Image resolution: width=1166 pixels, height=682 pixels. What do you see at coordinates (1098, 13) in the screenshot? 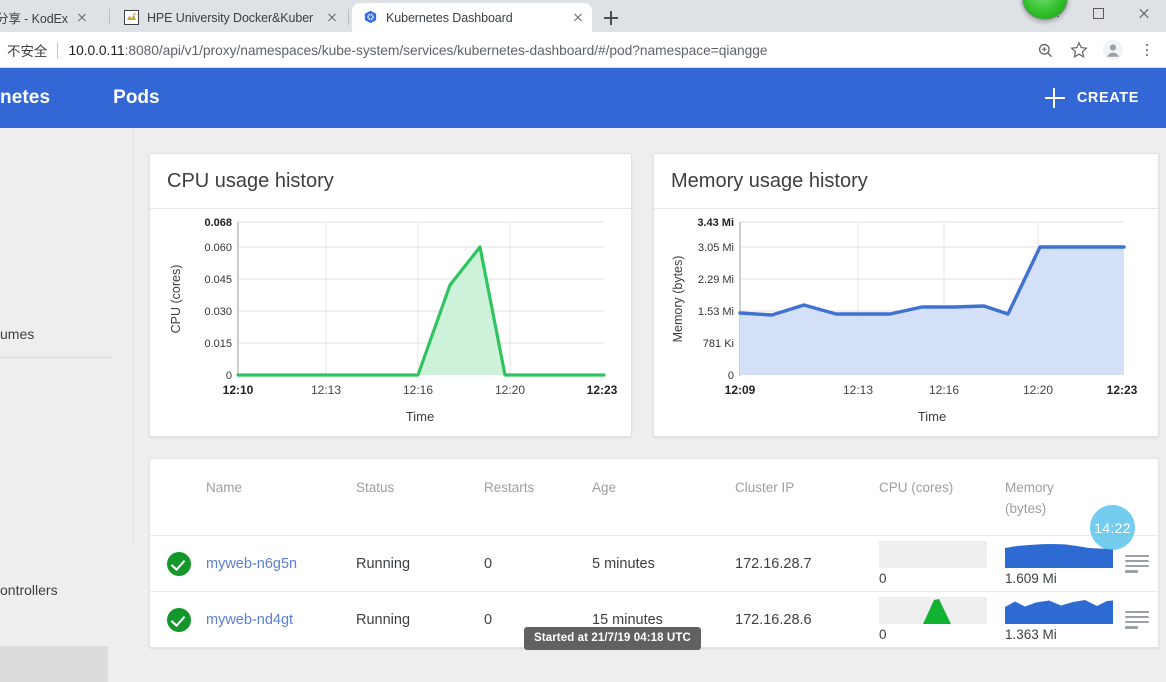
I see `window-maximize-button` at bounding box center [1098, 13].